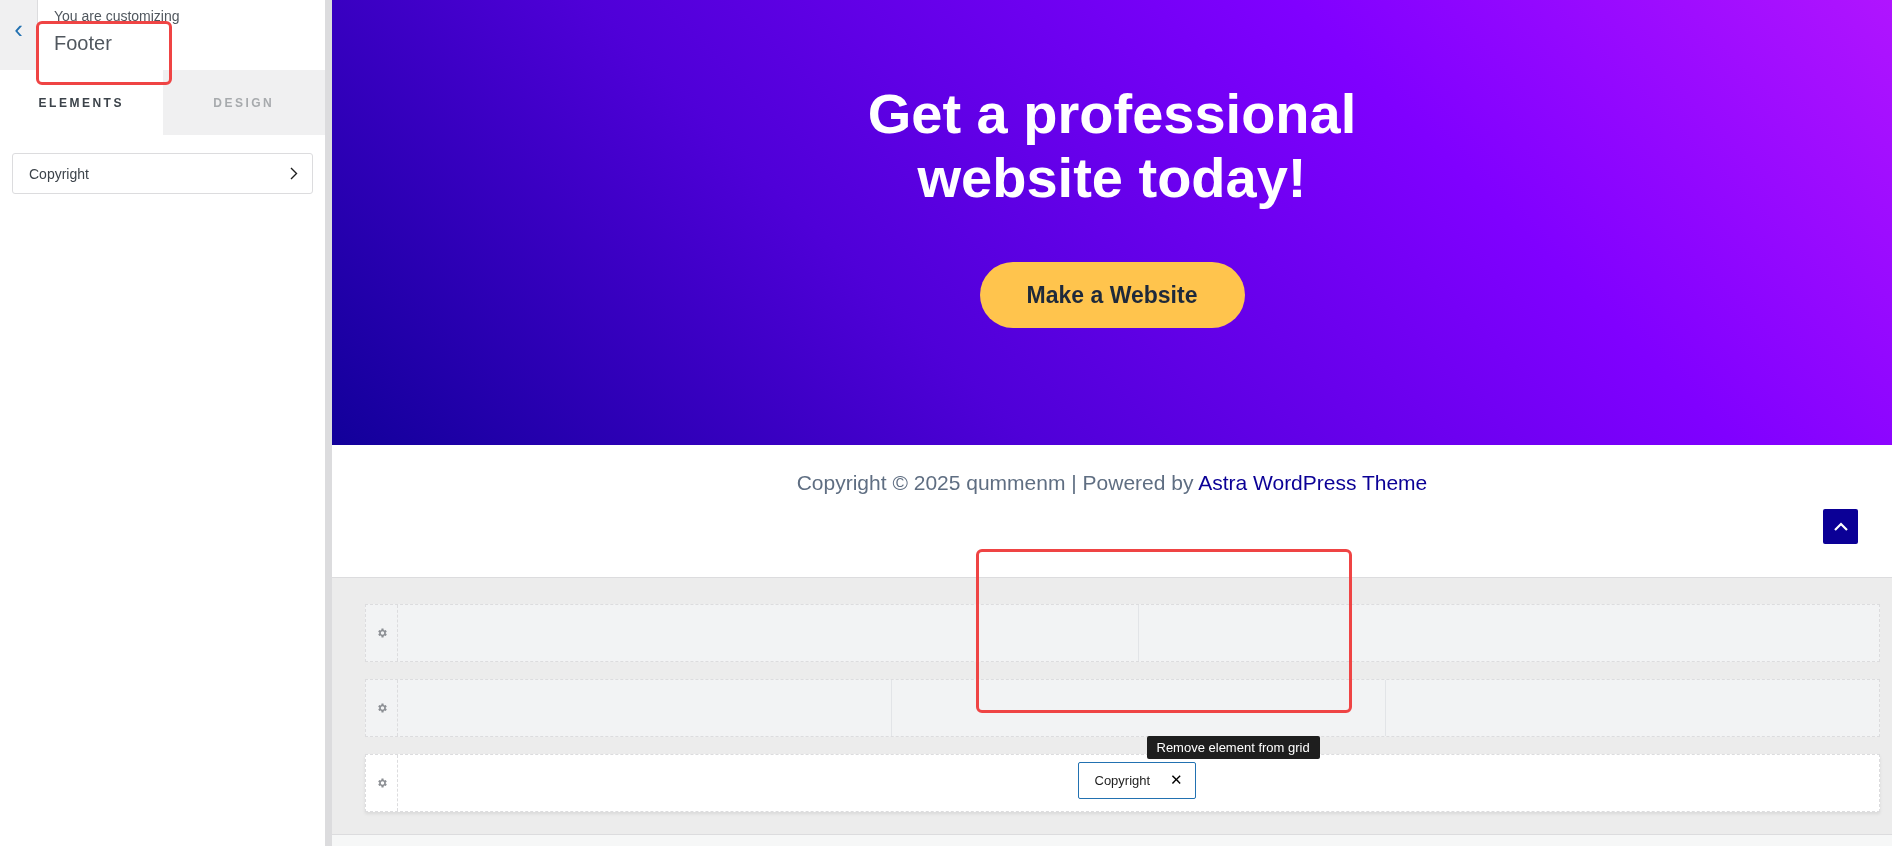 The image size is (1892, 846). I want to click on element-item: Copyright, so click(162, 173).